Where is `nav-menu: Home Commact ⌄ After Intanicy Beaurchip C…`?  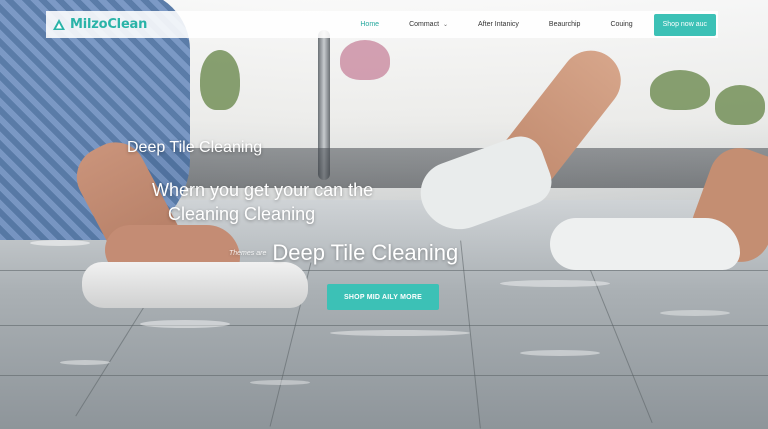 nav-menu: Home Commact ⌄ After Intanicy Beaurchip C… is located at coordinates (531, 24).